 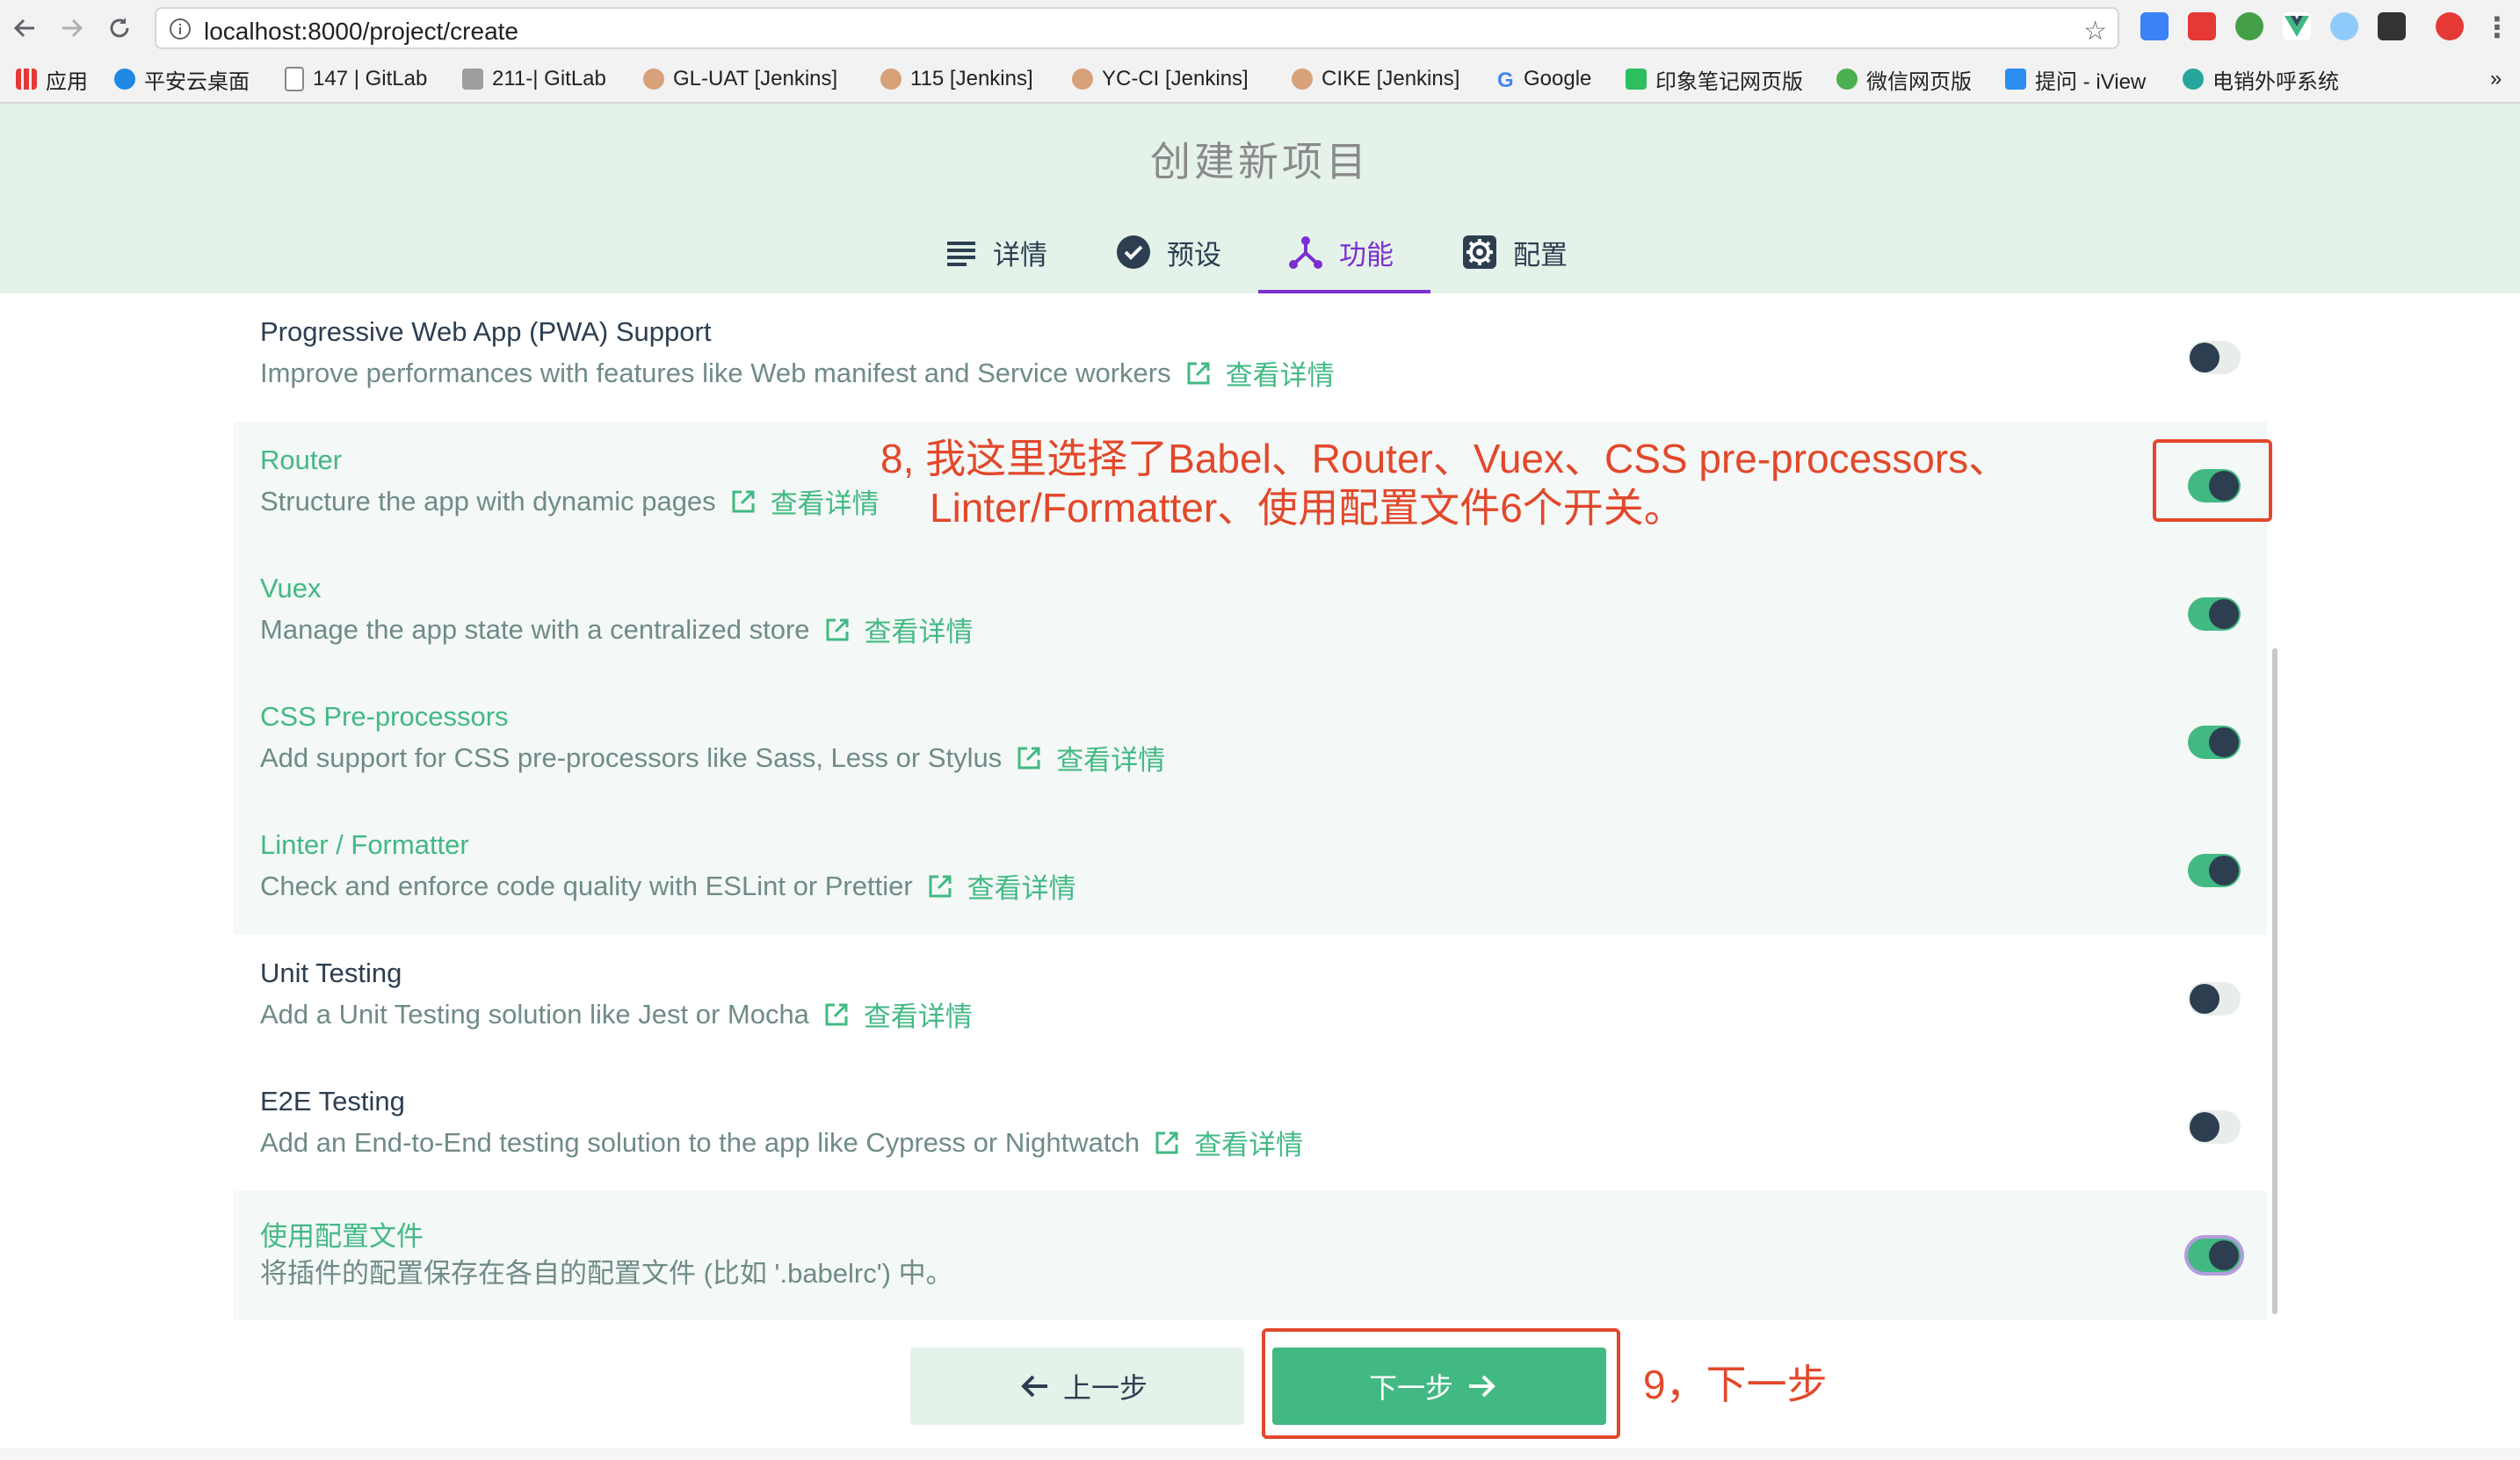 What do you see at coordinates (1137, 28) in the screenshot?
I see `address-bar: localhost:8000/project/create ☆` at bounding box center [1137, 28].